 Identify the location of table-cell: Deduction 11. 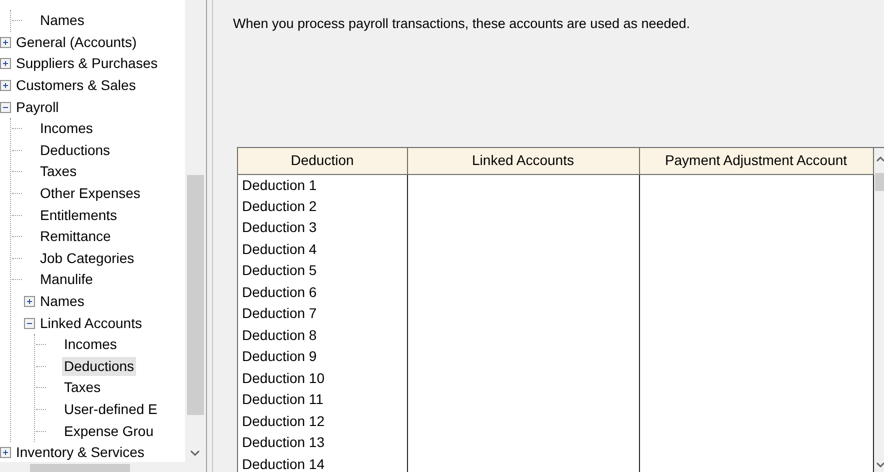
(322, 399).